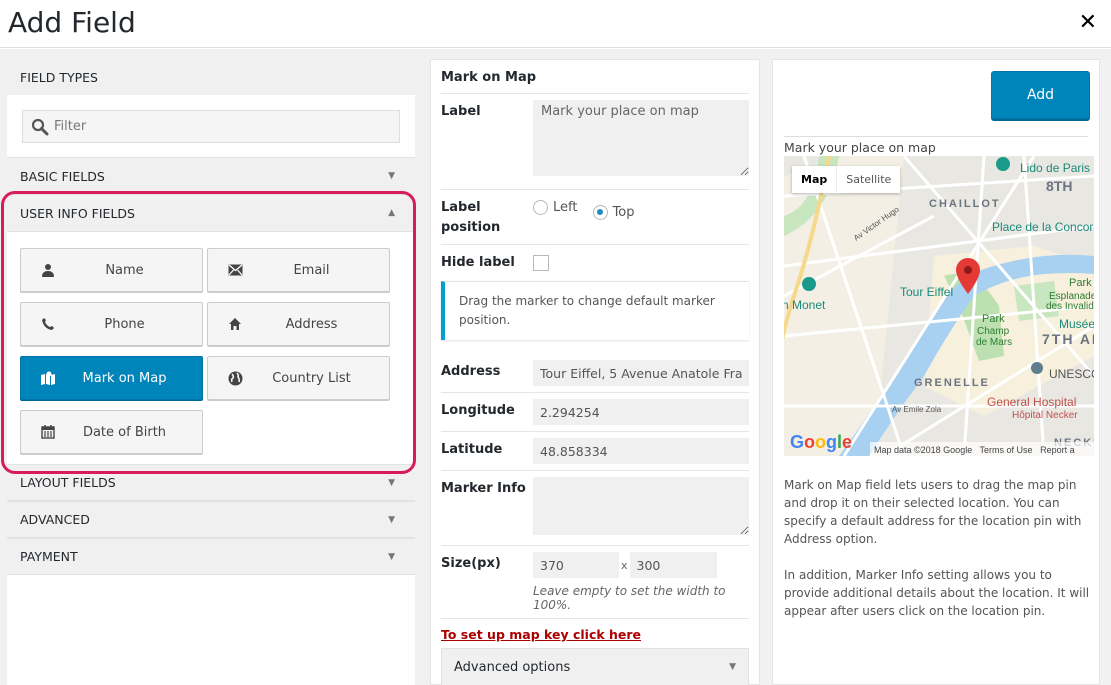 The image size is (1111, 685). What do you see at coordinates (111, 270) in the screenshot?
I see `field-button-name: Name` at bounding box center [111, 270].